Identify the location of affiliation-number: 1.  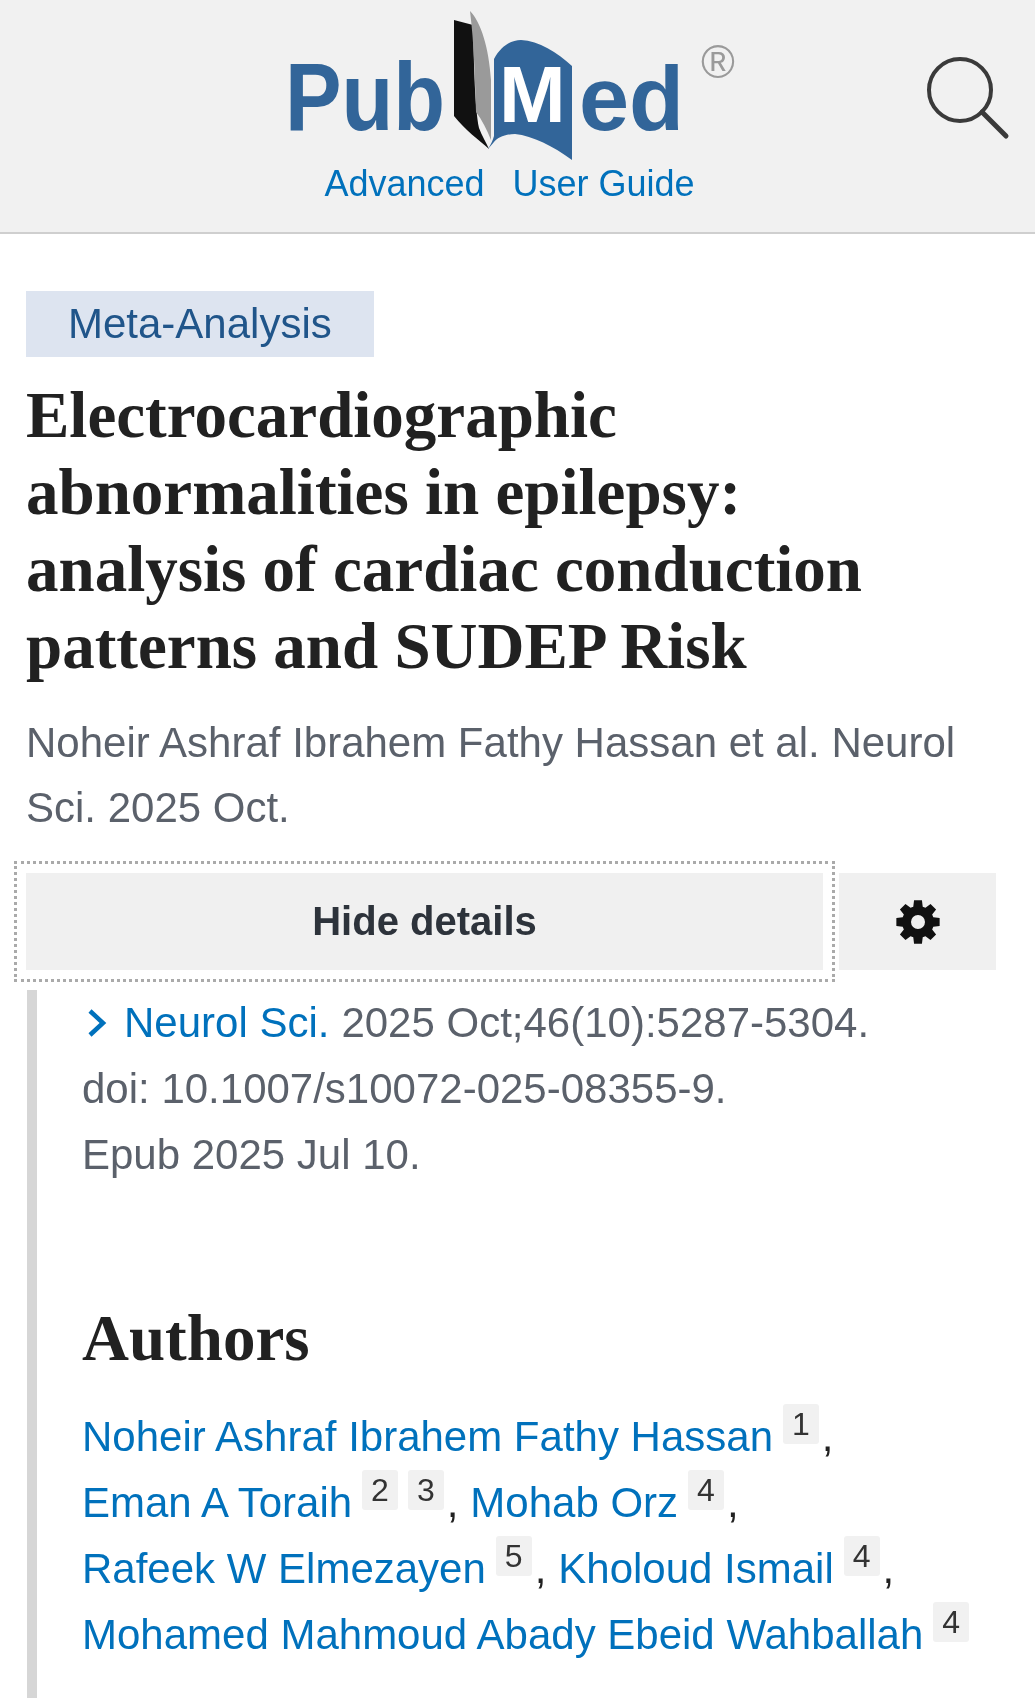
(801, 1424).